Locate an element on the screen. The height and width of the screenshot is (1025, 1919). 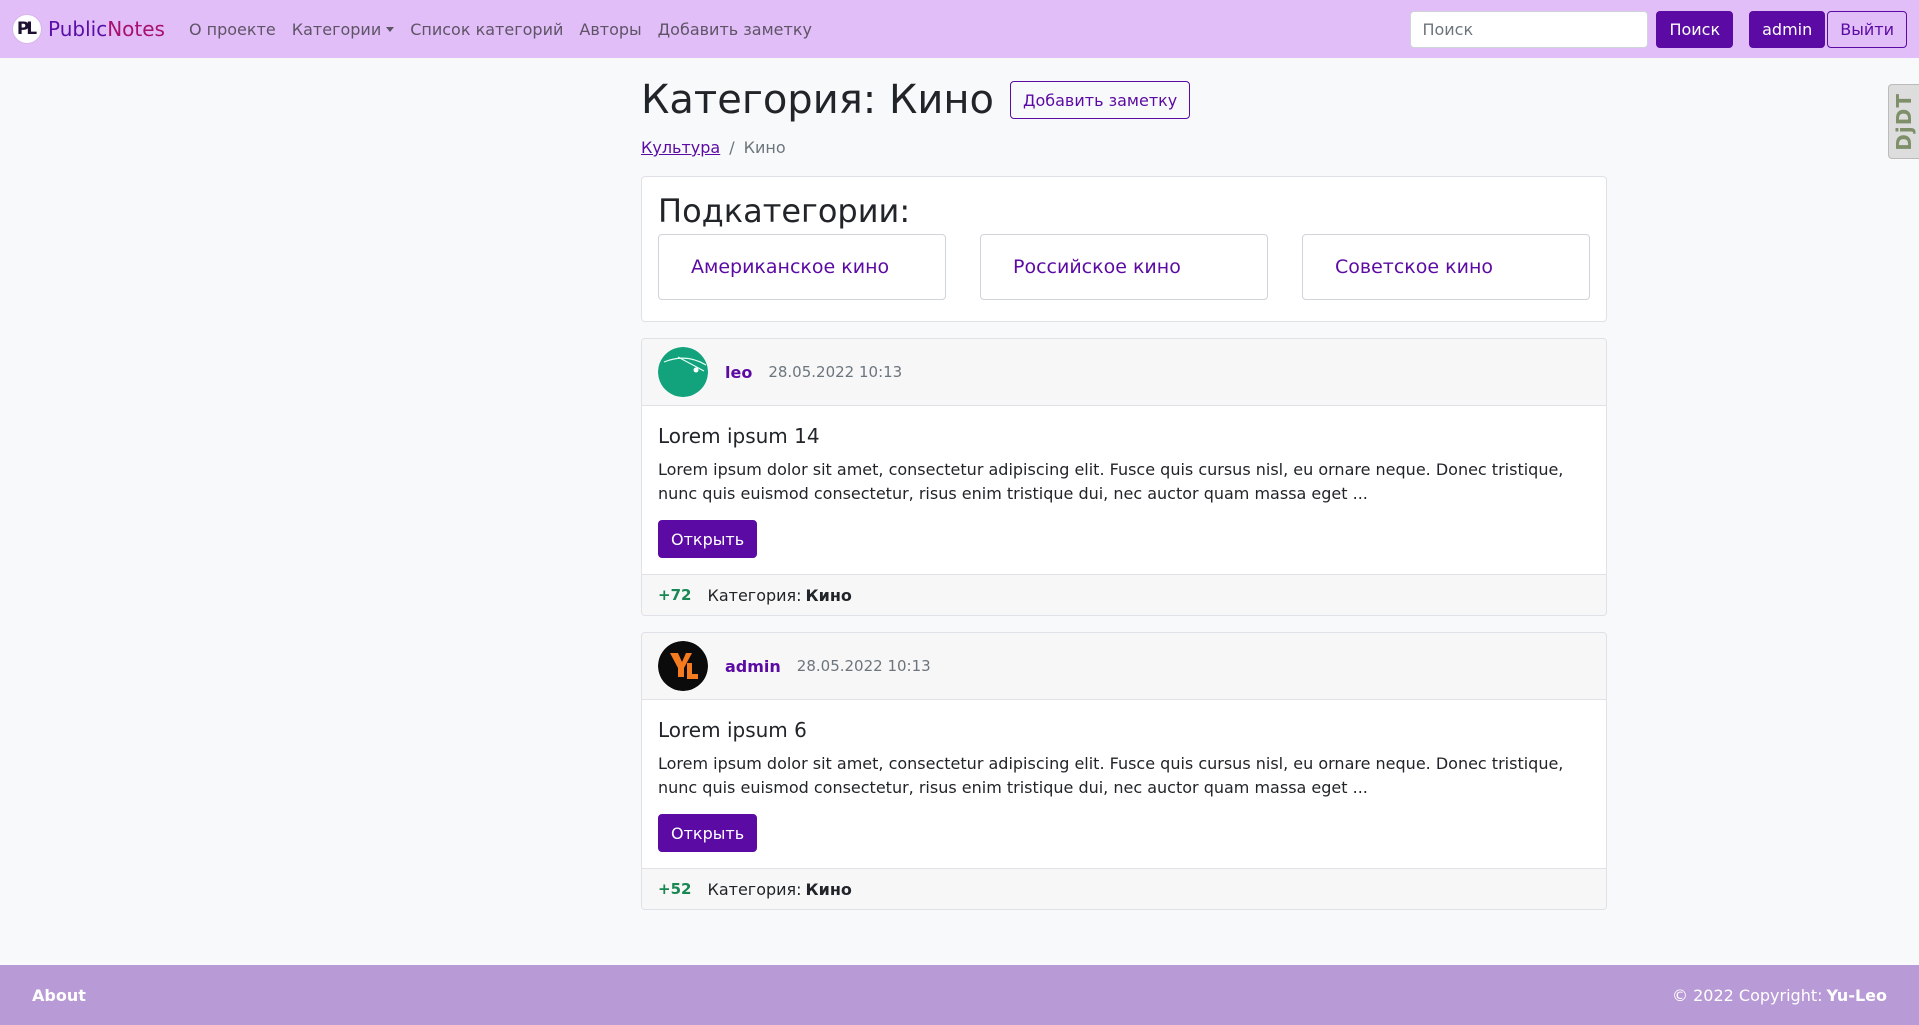
title-row: Категория: Кино Добавить заметку is located at coordinates (1124, 100).